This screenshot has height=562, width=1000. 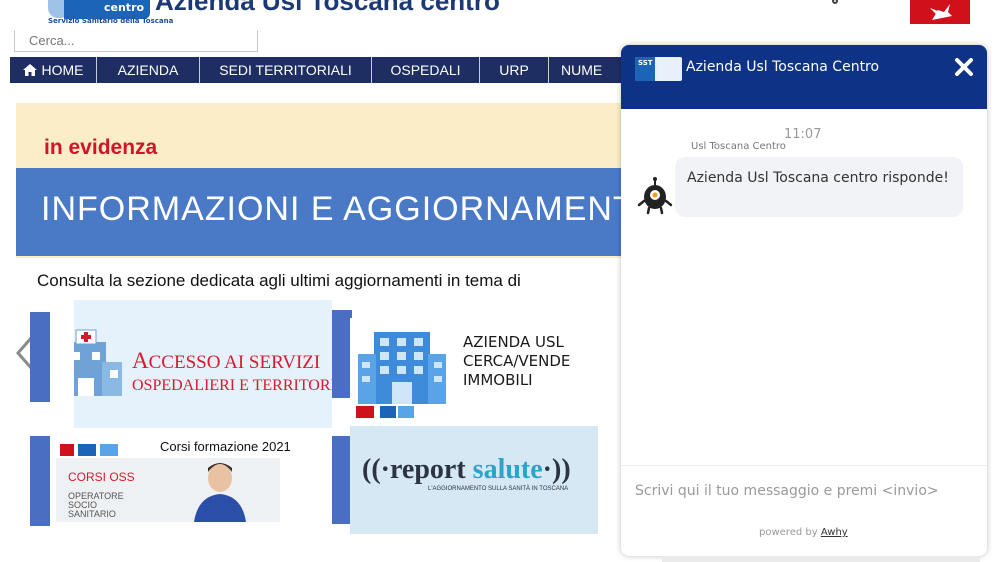 I want to click on tile-corsi-operatore: OPERATORE SOCIO SANITARIO, so click(x=96, y=505).